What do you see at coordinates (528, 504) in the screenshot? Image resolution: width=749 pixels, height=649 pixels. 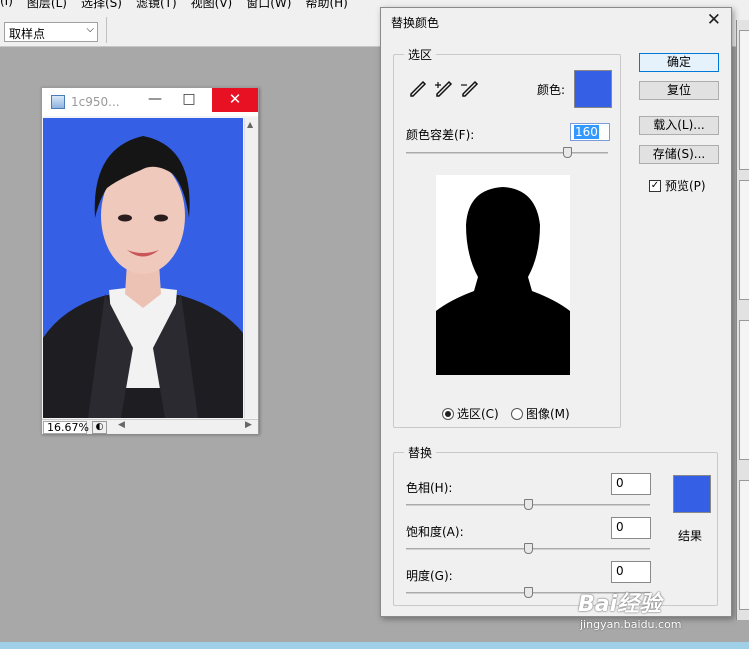 I see `hue-slider-thumb` at bounding box center [528, 504].